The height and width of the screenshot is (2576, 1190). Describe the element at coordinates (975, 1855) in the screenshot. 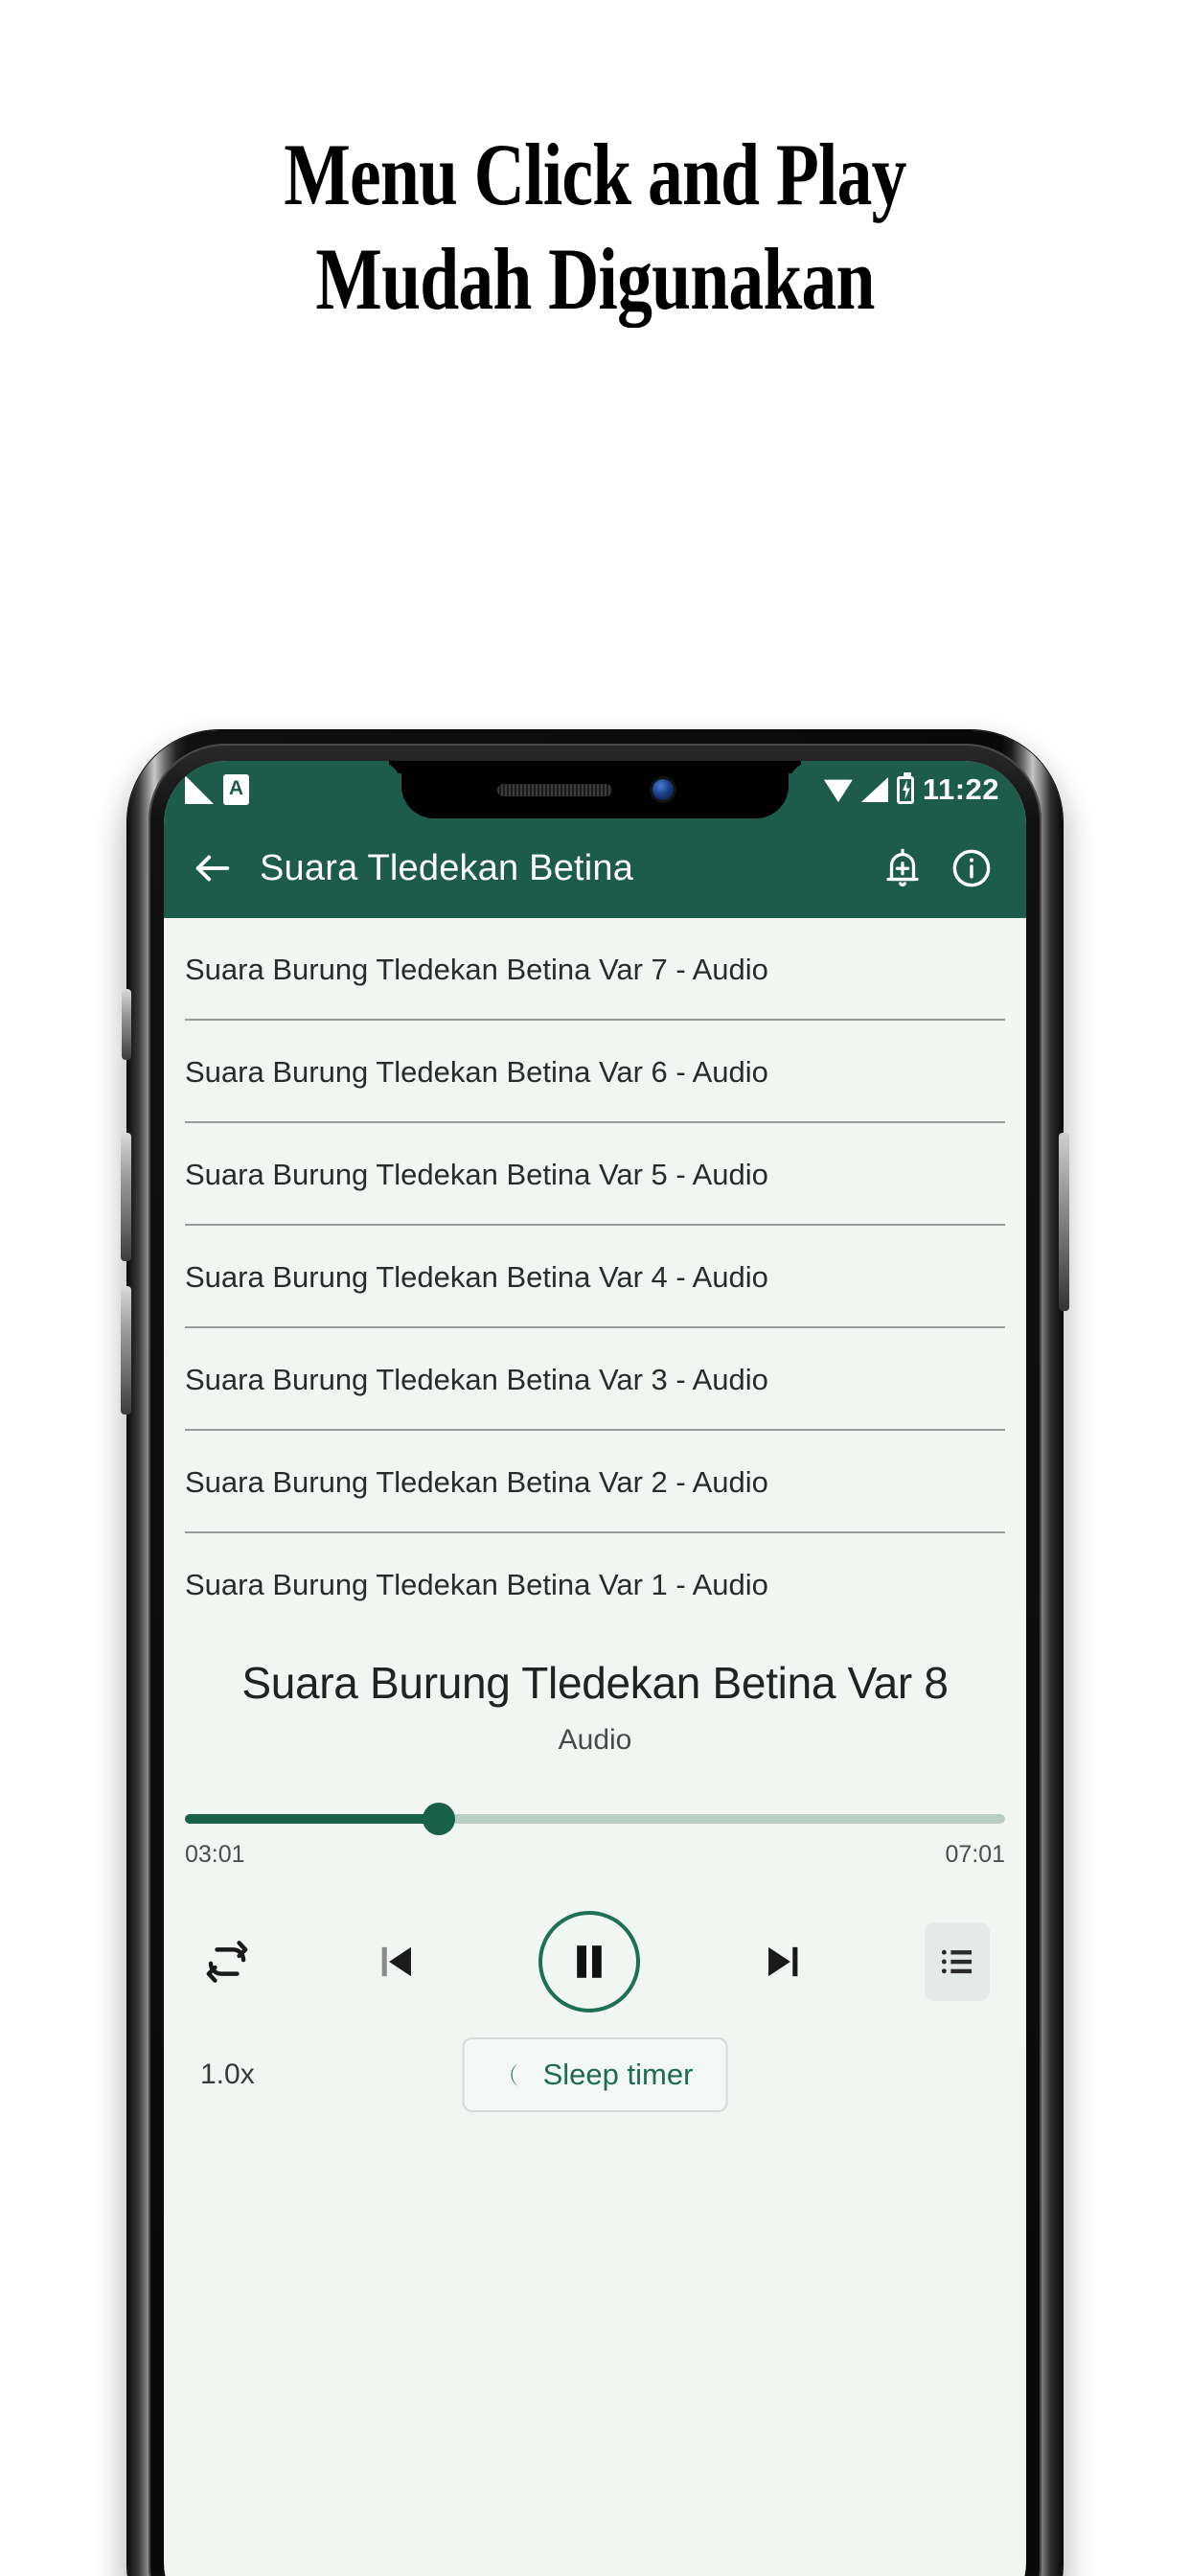

I see `duration-time: 07:01` at that location.